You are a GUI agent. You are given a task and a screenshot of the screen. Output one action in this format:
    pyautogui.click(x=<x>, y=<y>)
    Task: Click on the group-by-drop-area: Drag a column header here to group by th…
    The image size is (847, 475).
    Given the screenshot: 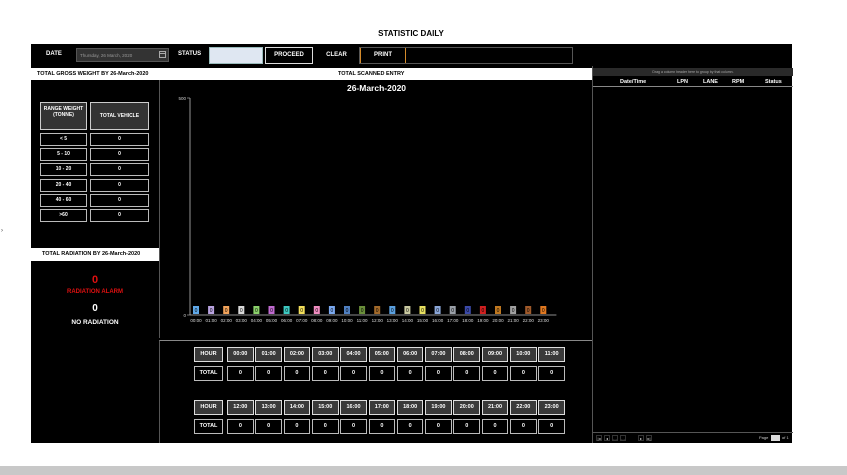 What is the action you would take?
    pyautogui.click(x=693, y=72)
    